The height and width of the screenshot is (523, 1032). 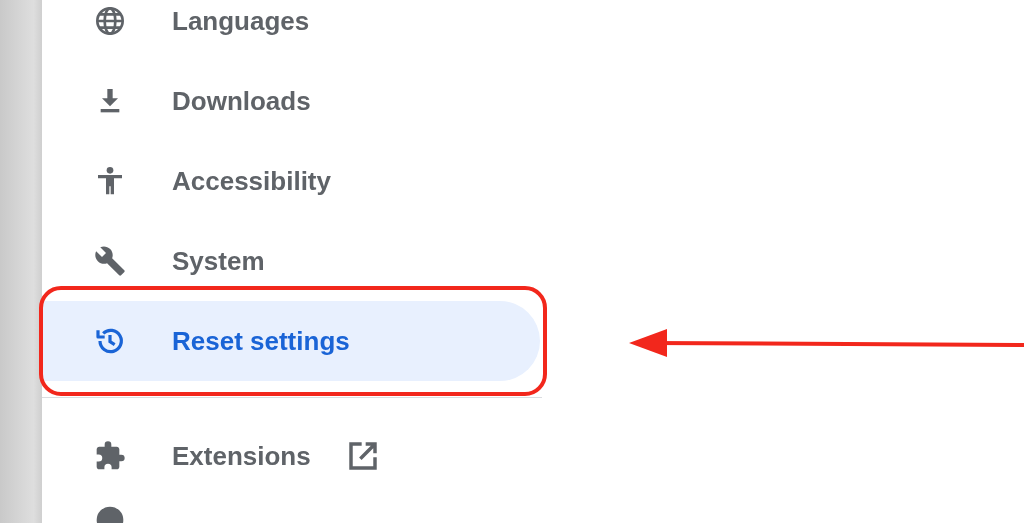 I want to click on puzzle-icon, so click(x=110, y=456).